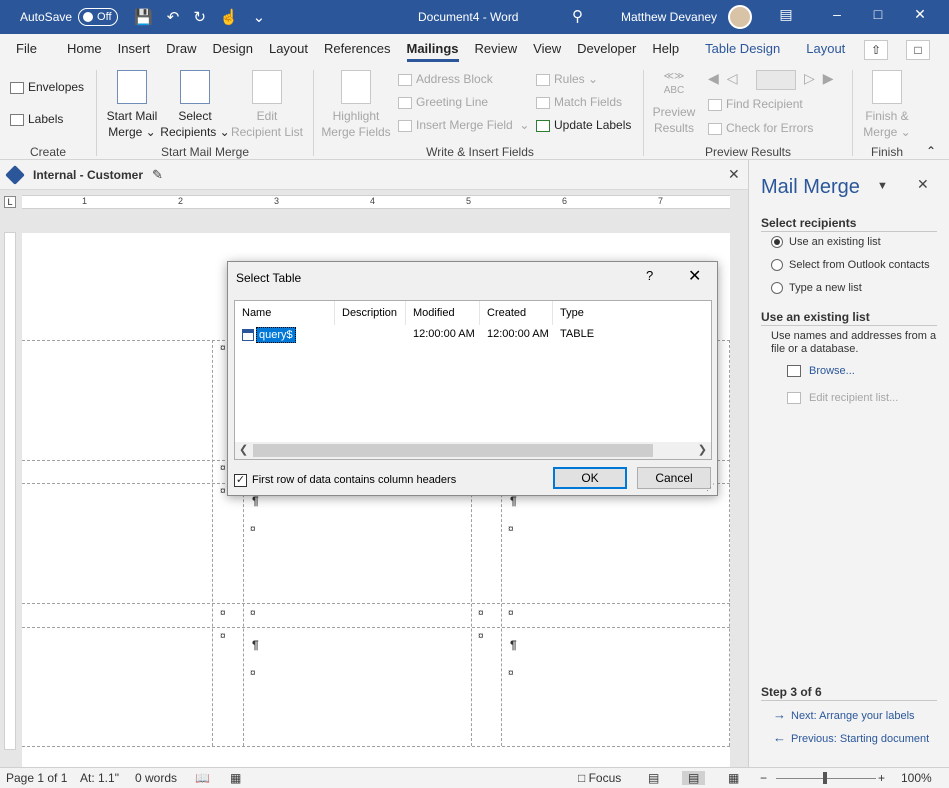  What do you see at coordinates (276, 335) in the screenshot?
I see `row-name-cell: query$` at bounding box center [276, 335].